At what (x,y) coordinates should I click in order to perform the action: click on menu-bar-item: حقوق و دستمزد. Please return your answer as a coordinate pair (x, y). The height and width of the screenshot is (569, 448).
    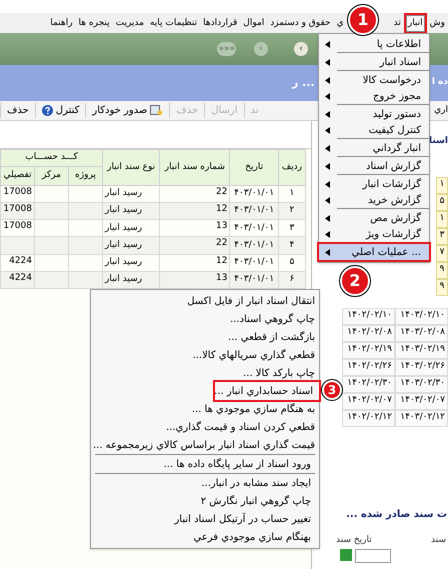
    Looking at the image, I should click on (300, 23).